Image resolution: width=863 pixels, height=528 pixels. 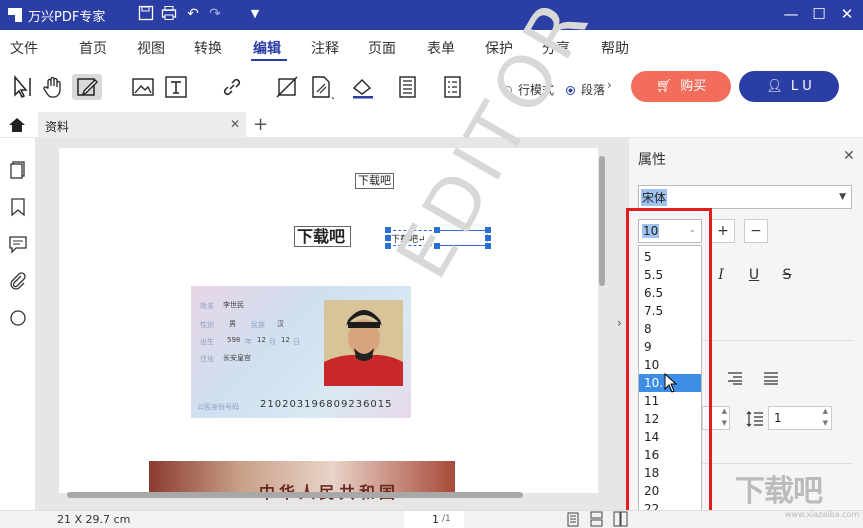 What do you see at coordinates (735, 381) in the screenshot?
I see `align-right-icon` at bounding box center [735, 381].